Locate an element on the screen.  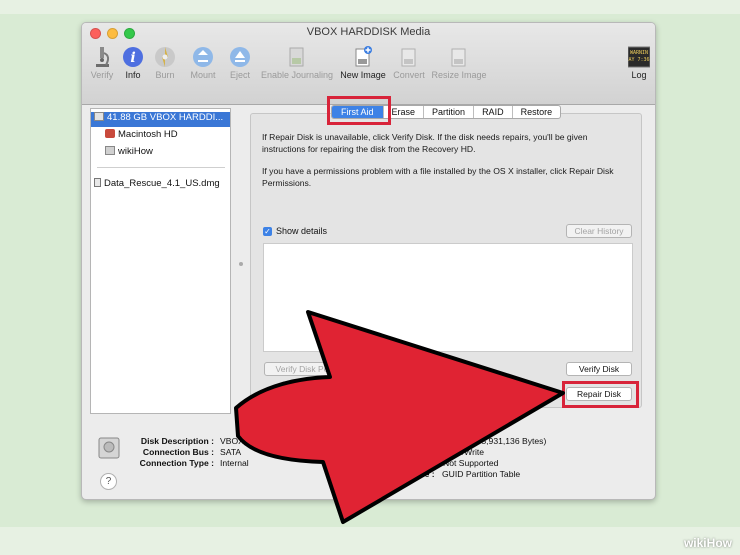
toolbar-convert: Convert is located at coordinates (409, 72).